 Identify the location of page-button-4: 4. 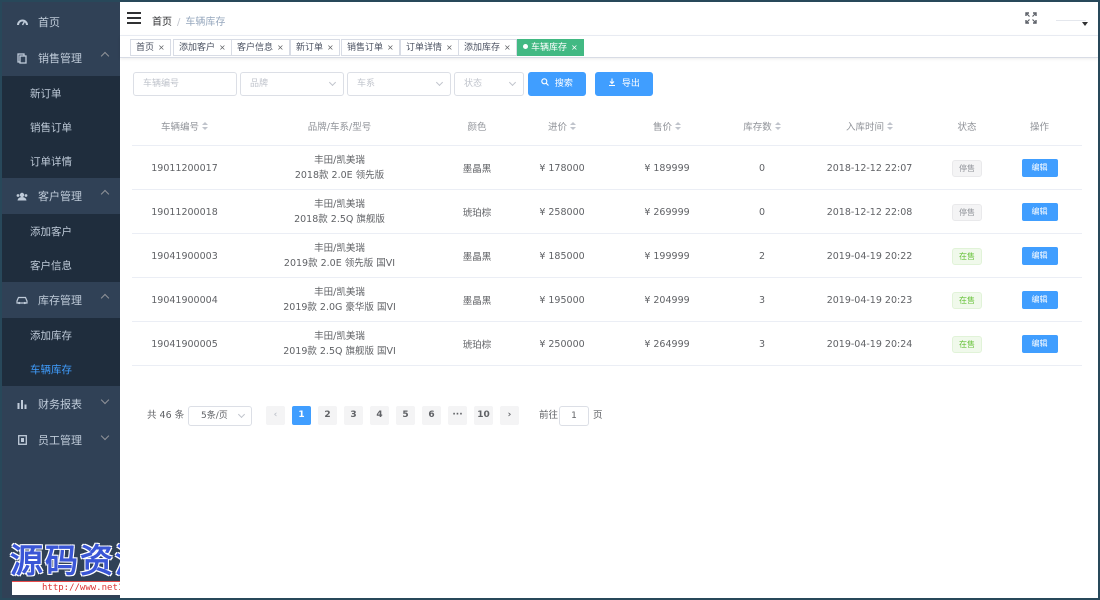
(379, 415).